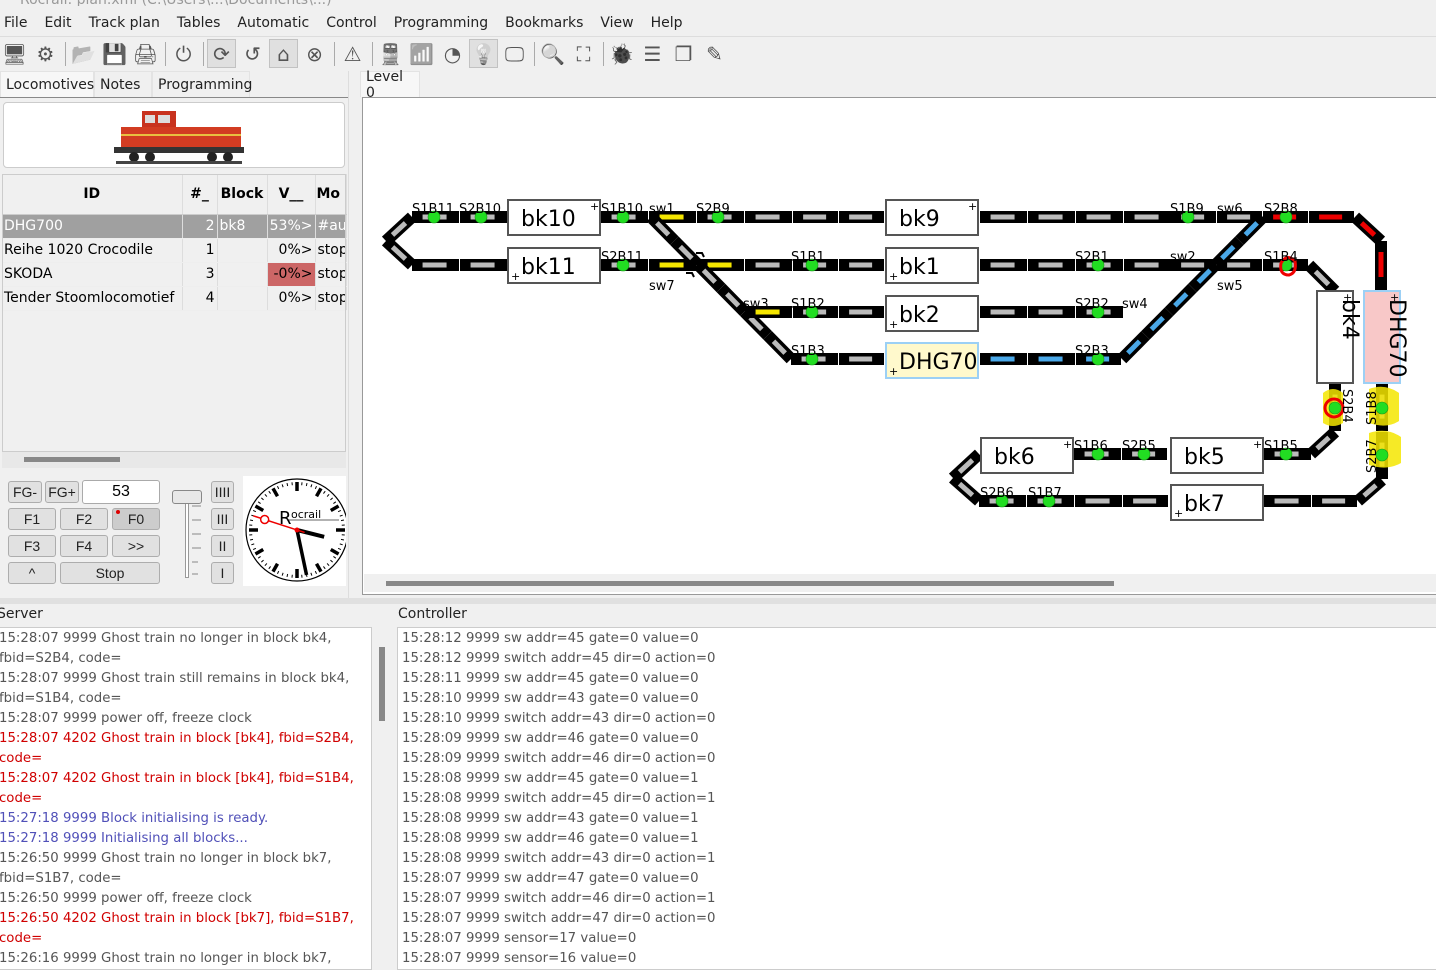  Describe the element at coordinates (622, 209) in the screenshot. I see `sensor-label-S1B10: S1B10` at that location.